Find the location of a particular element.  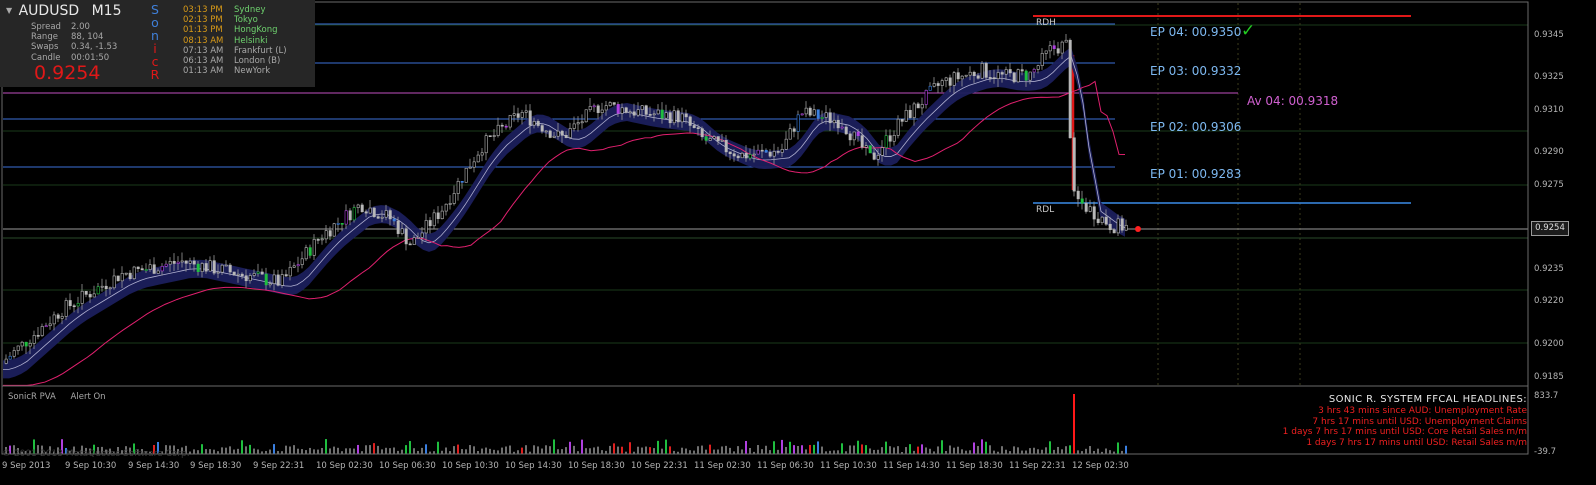

x-tick: 9 Sep 22:31 is located at coordinates (279, 466).